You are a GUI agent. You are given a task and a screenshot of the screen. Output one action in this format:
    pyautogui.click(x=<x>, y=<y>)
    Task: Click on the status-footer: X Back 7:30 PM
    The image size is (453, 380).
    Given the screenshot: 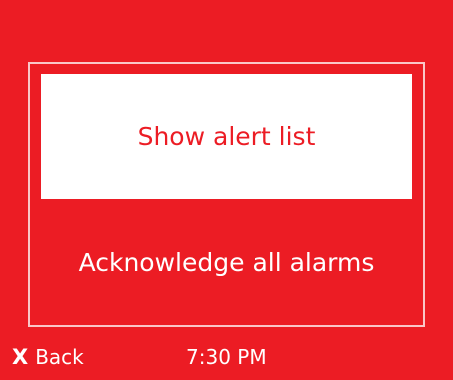 What is the action you would take?
    pyautogui.click(x=226, y=361)
    